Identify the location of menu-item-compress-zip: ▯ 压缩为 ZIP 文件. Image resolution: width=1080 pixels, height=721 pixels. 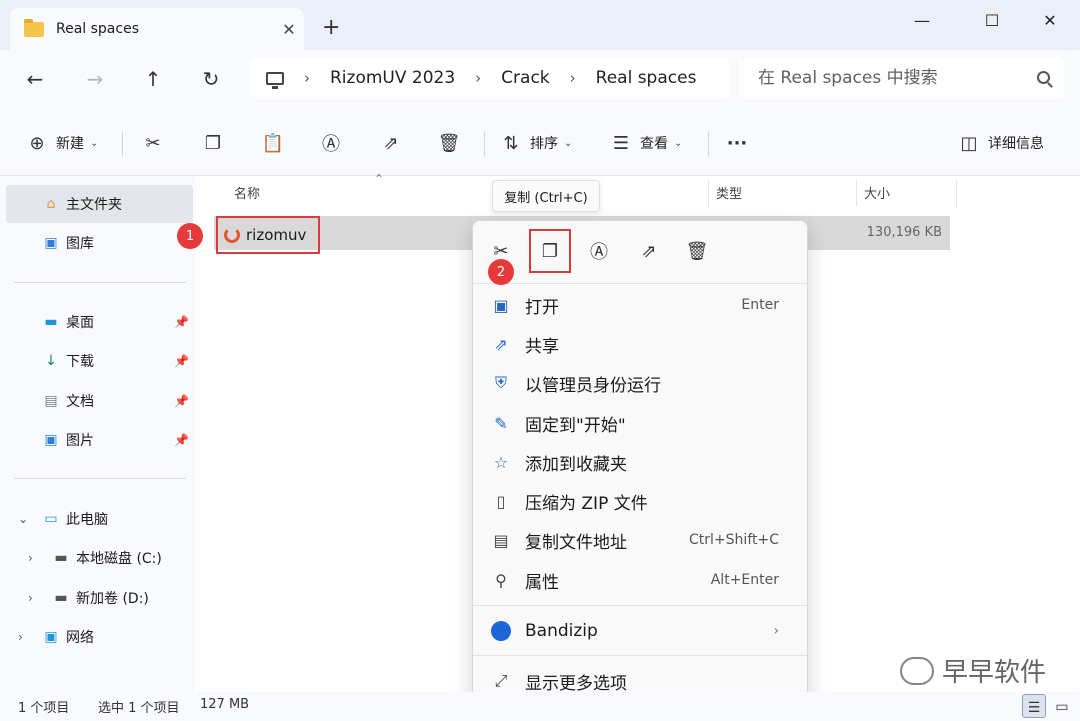
(640, 501).